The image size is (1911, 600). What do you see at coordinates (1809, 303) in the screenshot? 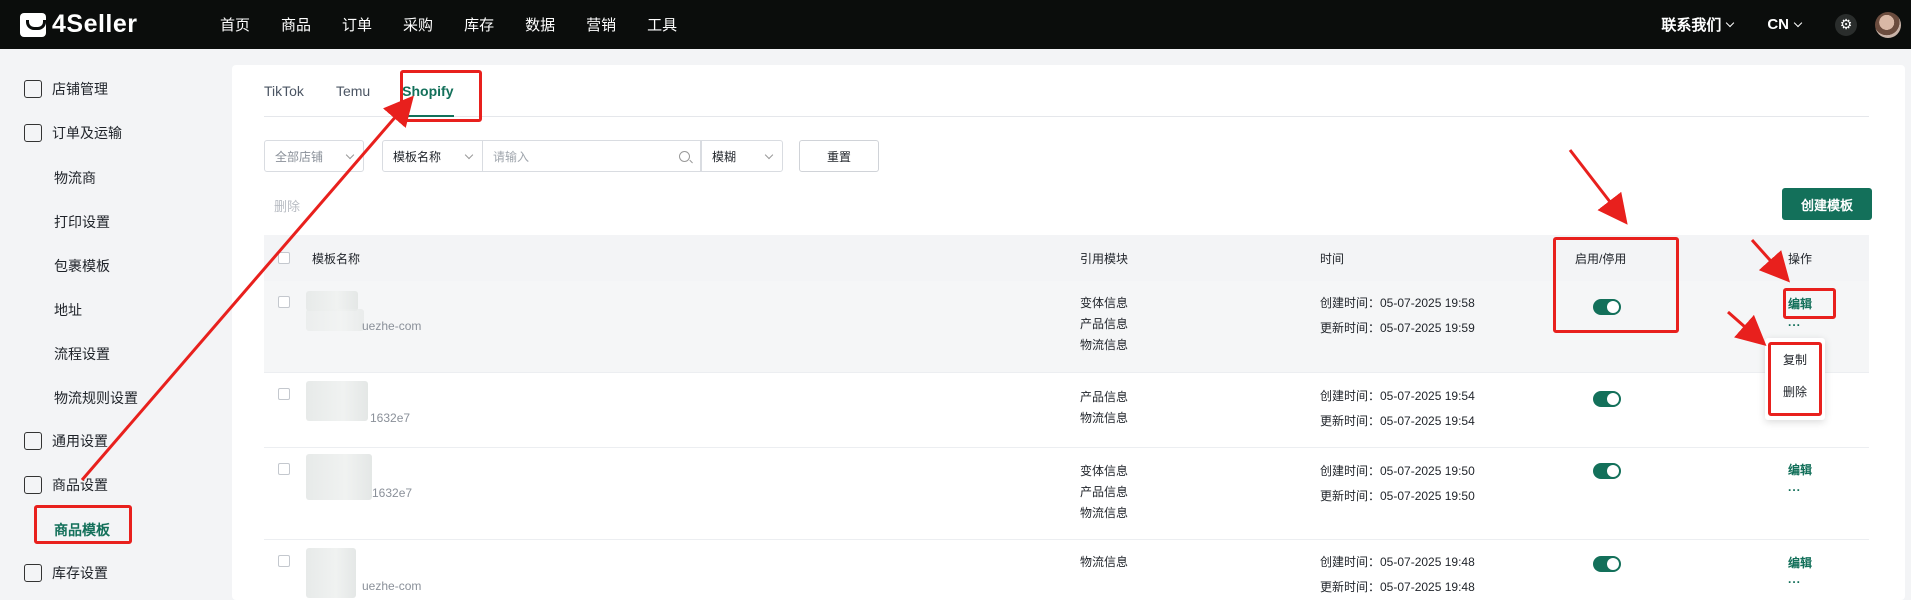
I see `annotation-box-edit-link` at bounding box center [1809, 303].